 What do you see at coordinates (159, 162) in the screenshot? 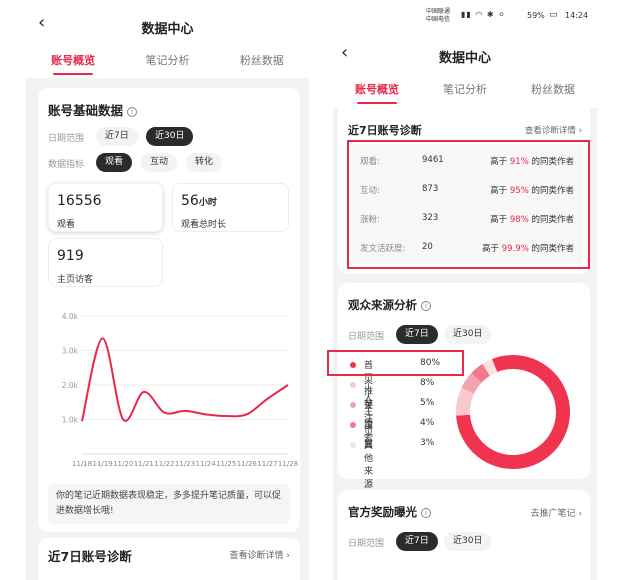
I see `metric-interaction-chip: 互动` at bounding box center [159, 162].